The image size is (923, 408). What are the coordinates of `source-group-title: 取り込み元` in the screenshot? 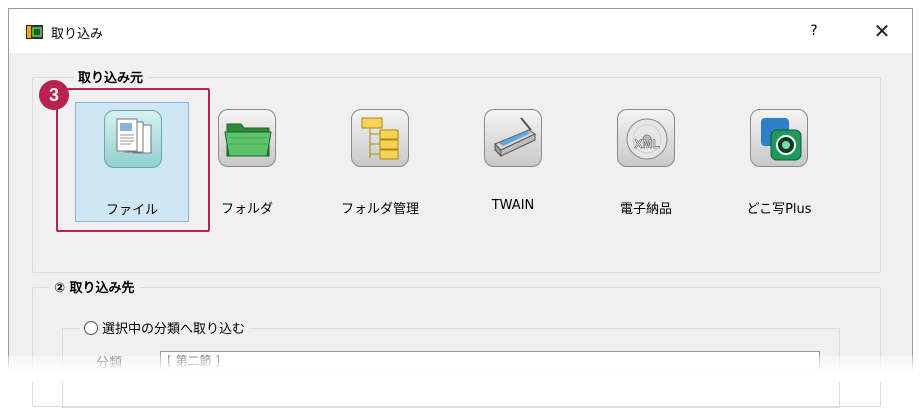 It's located at (111, 76).